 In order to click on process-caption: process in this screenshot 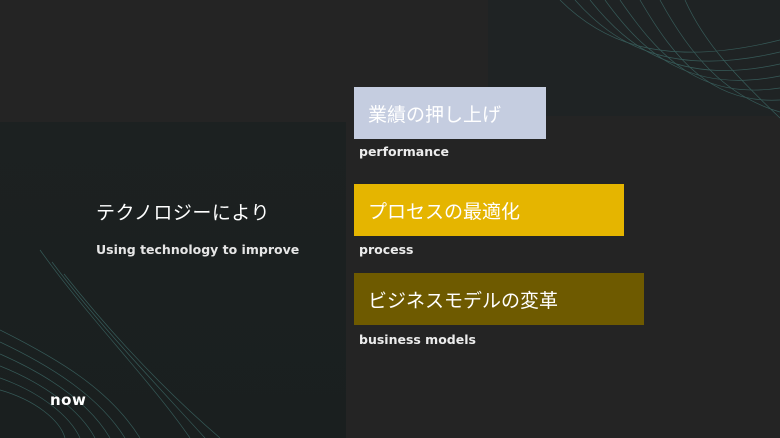, I will do `click(386, 249)`.